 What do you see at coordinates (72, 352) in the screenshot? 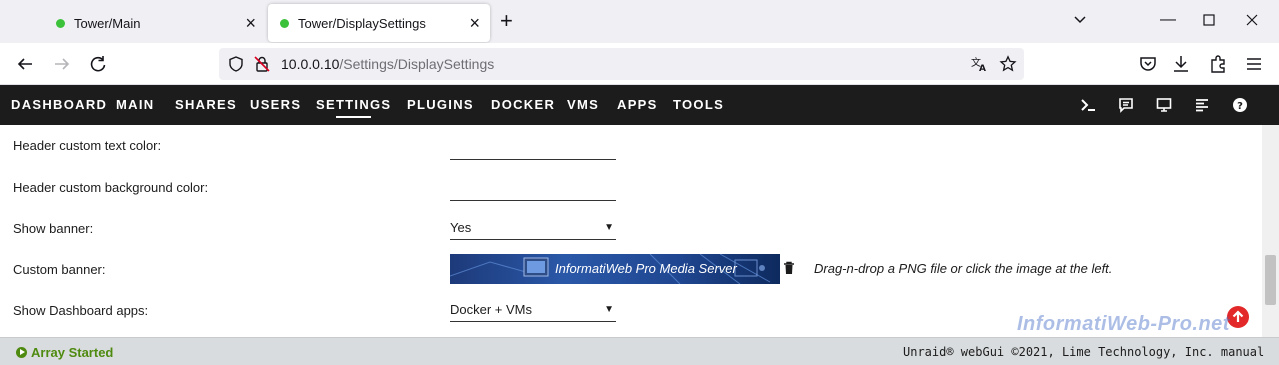
I see `array-status-text: Array Started` at bounding box center [72, 352].